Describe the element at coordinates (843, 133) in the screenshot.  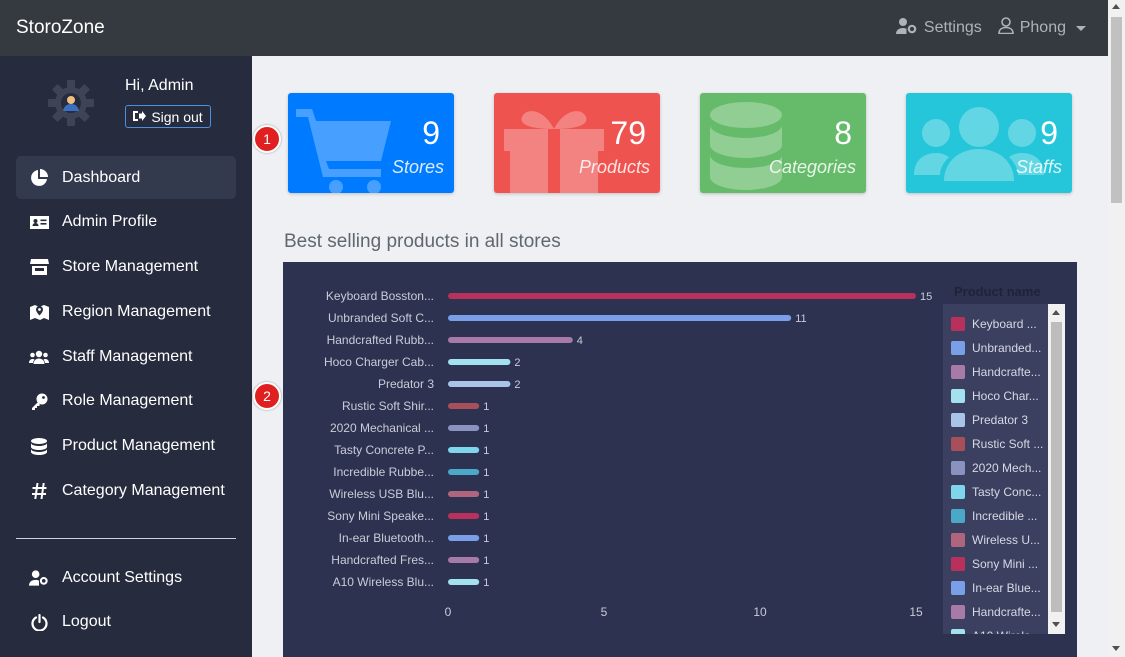
I see `card-value: 8` at that location.